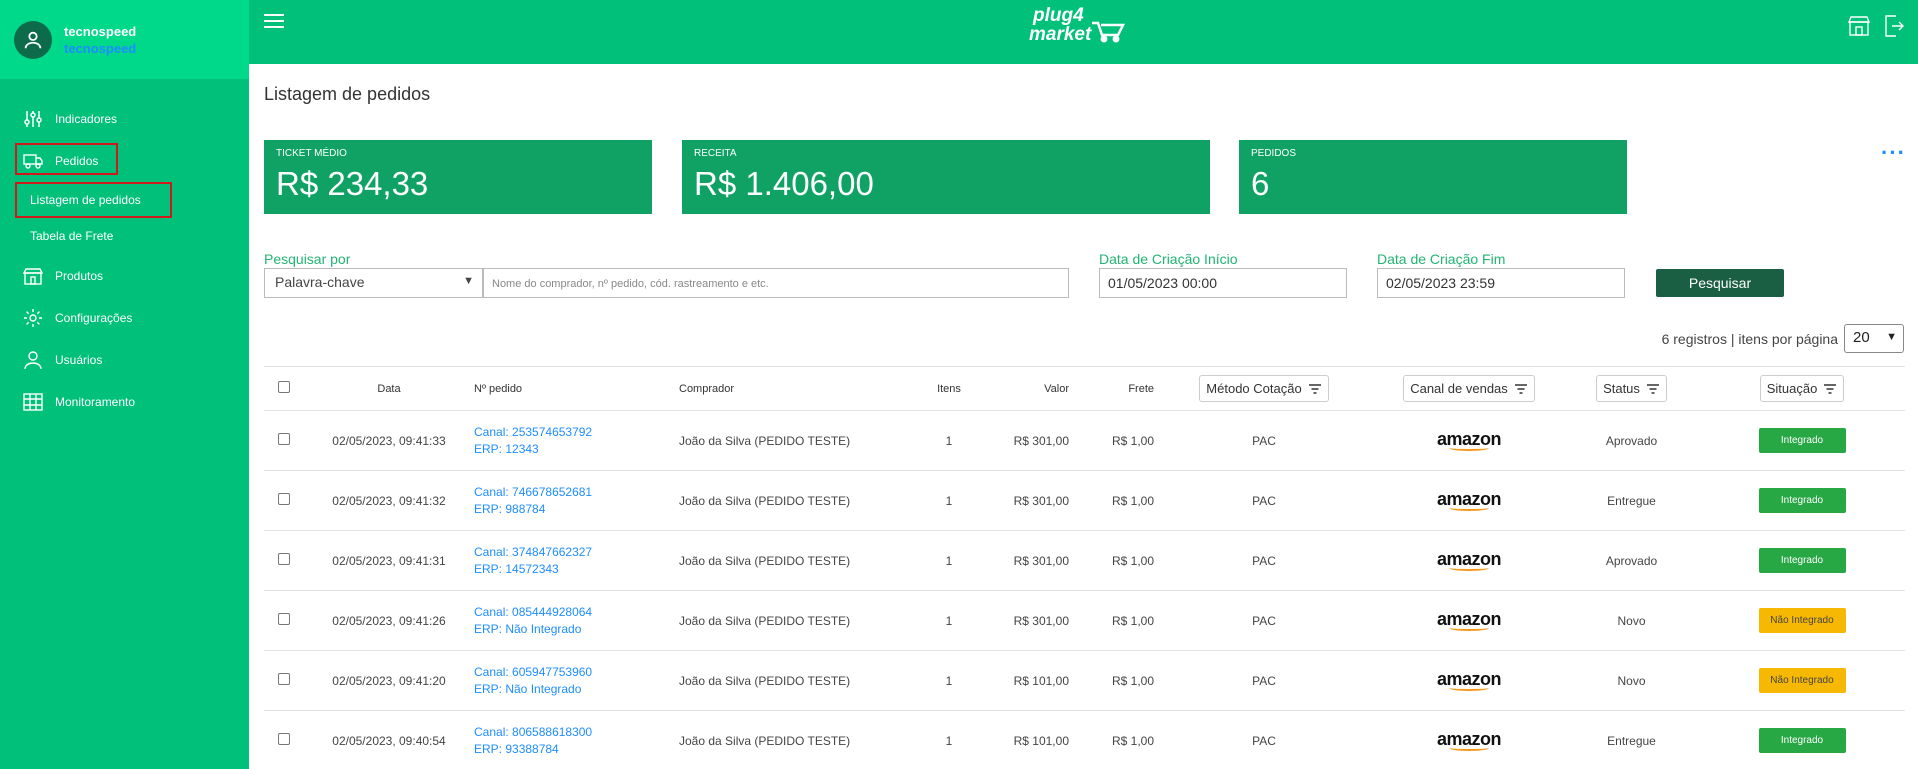 The width and height of the screenshot is (1918, 769). What do you see at coordinates (458, 177) in the screenshot?
I see `card-ticket-medio: Ticket Médio R$ 234,33` at bounding box center [458, 177].